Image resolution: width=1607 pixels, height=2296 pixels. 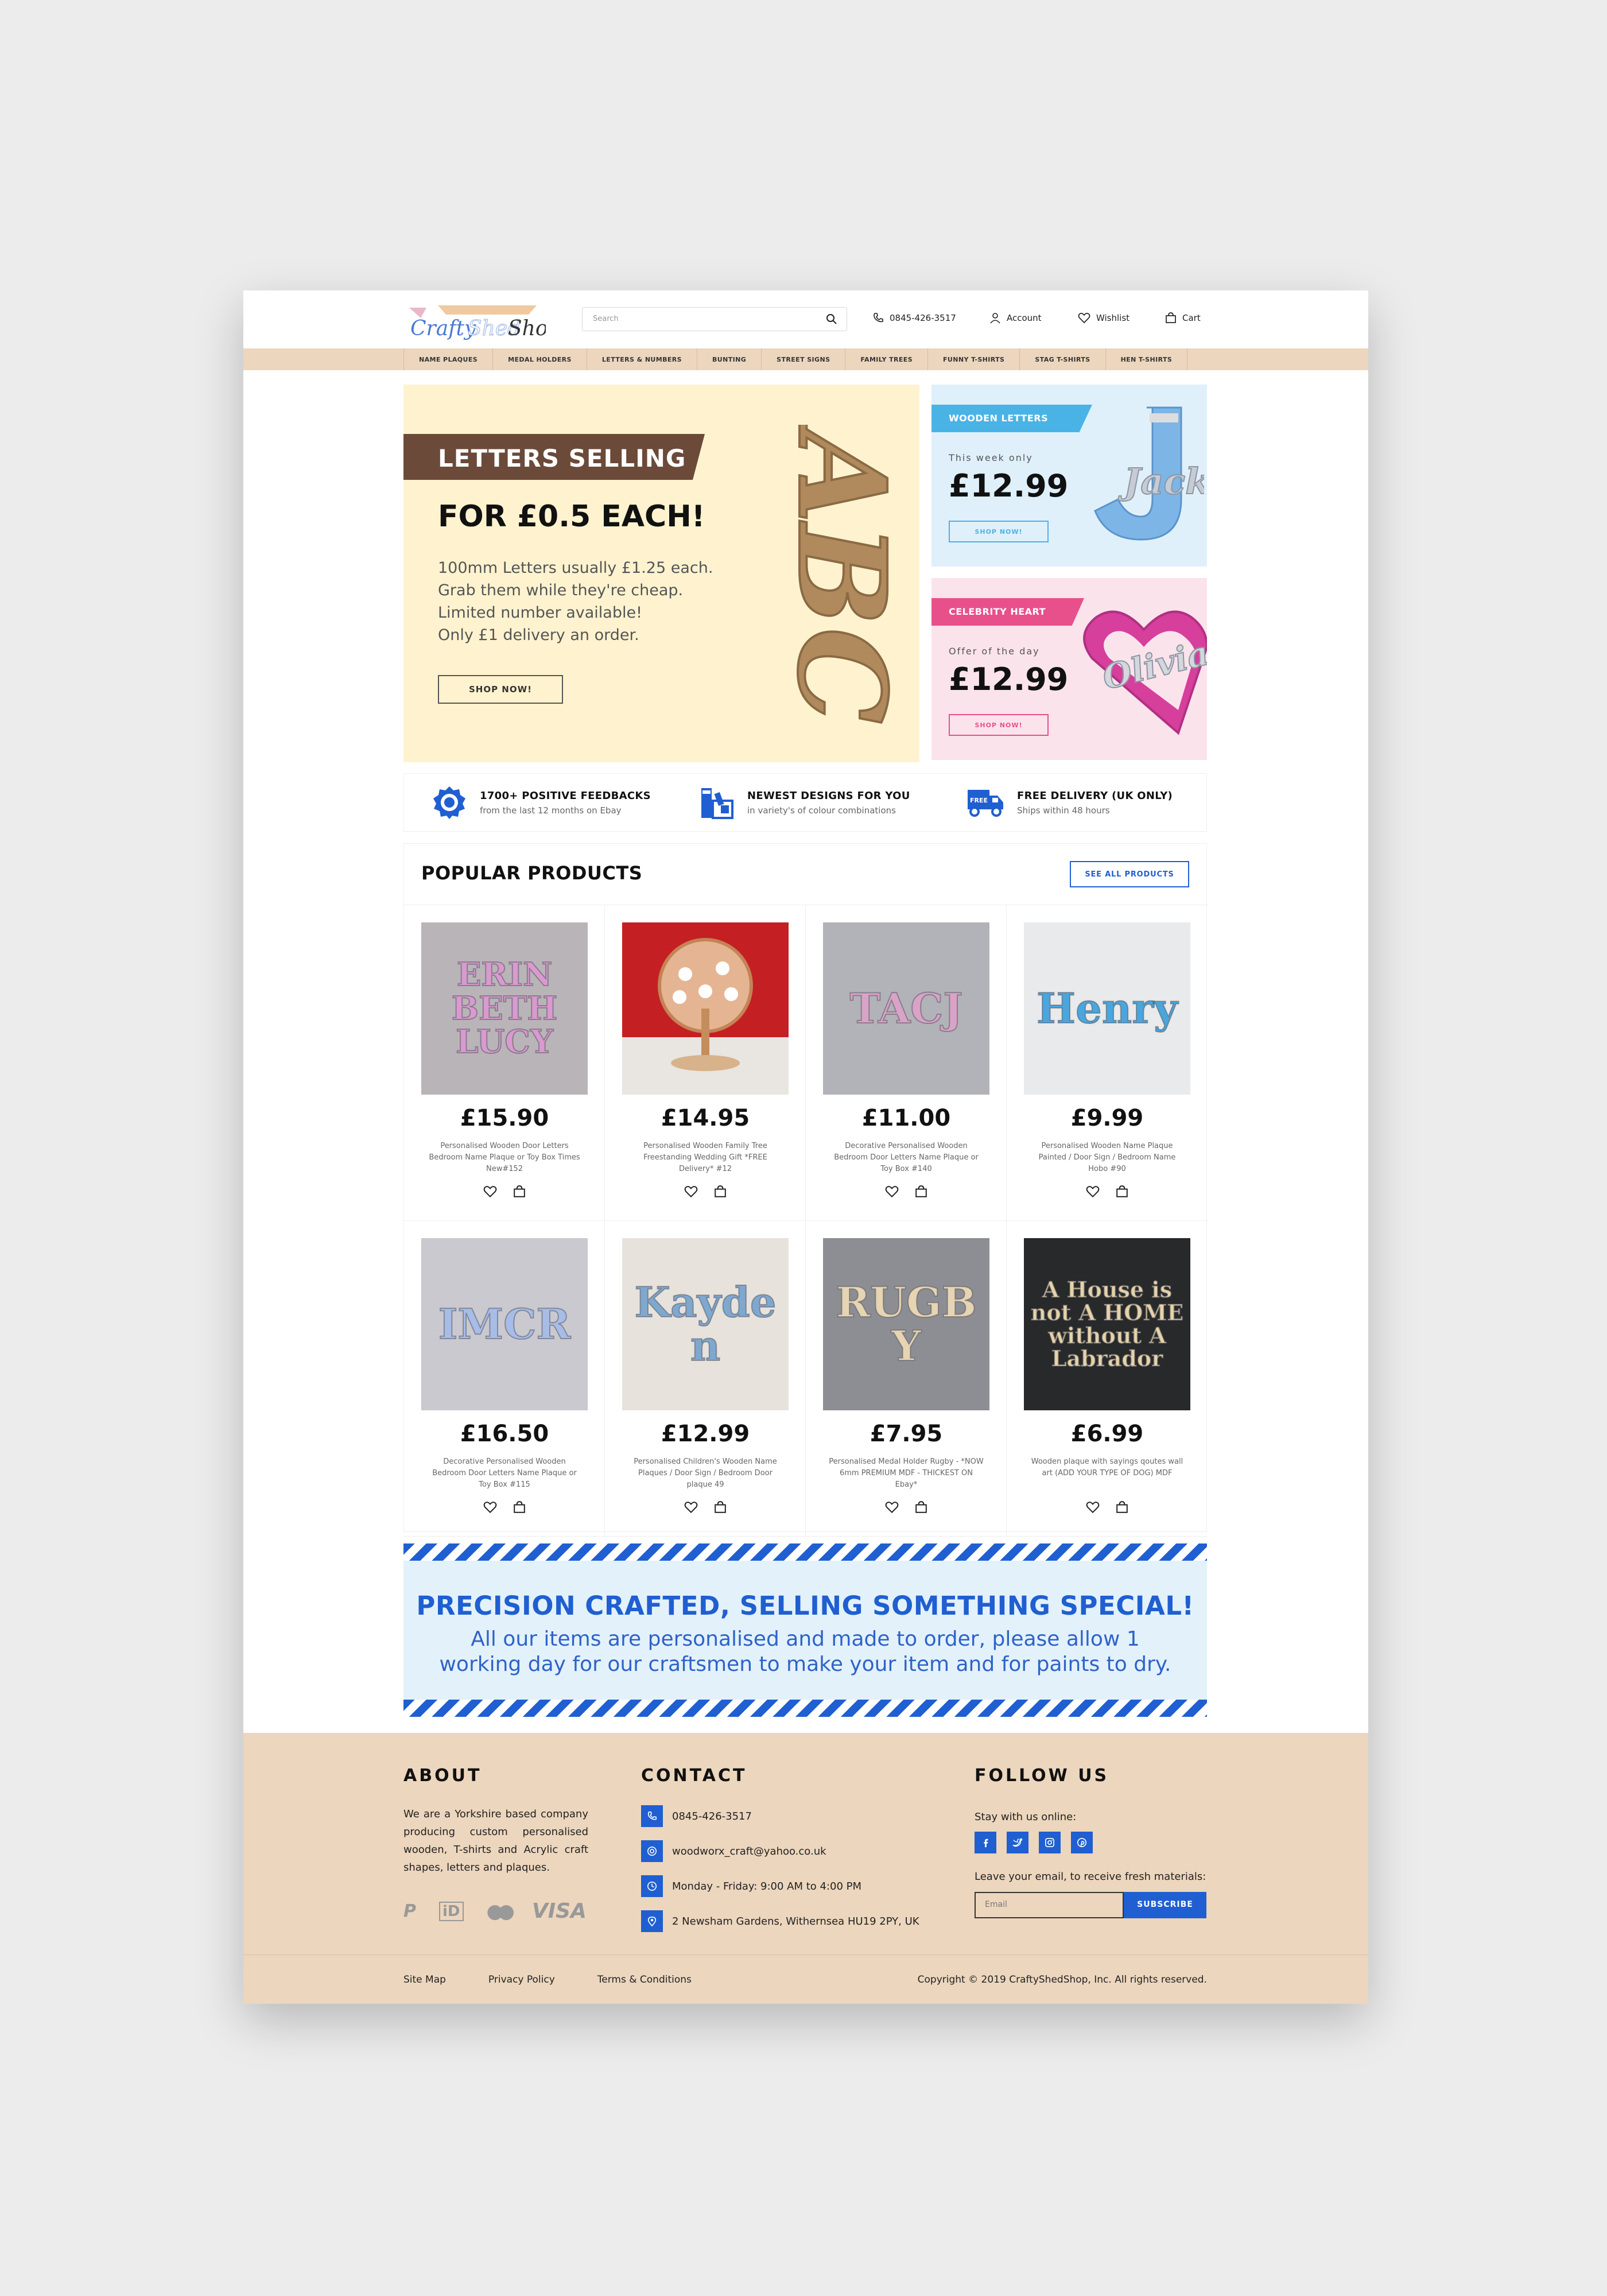 I want to click on logo: Crafty Shed Shop, so click(x=482, y=322).